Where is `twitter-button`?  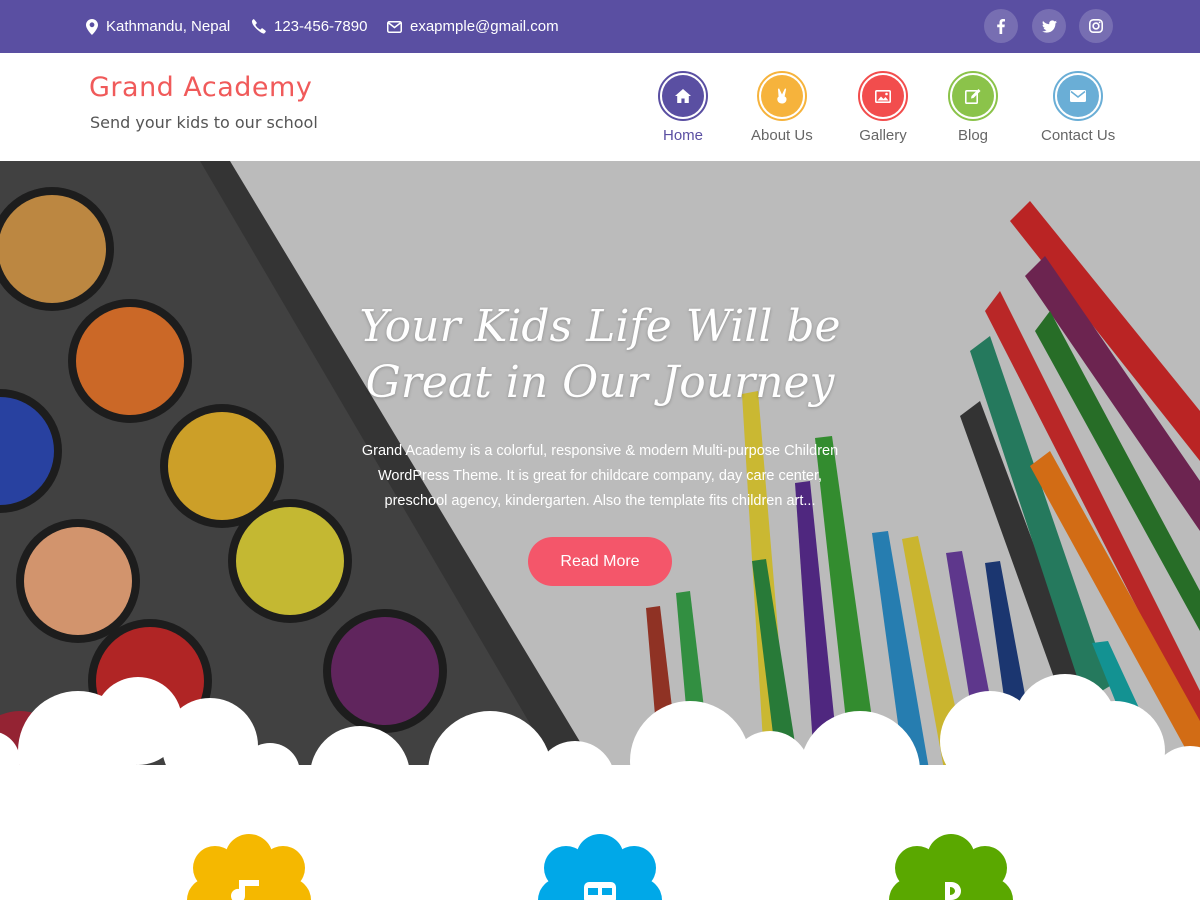
twitter-button is located at coordinates (1049, 26).